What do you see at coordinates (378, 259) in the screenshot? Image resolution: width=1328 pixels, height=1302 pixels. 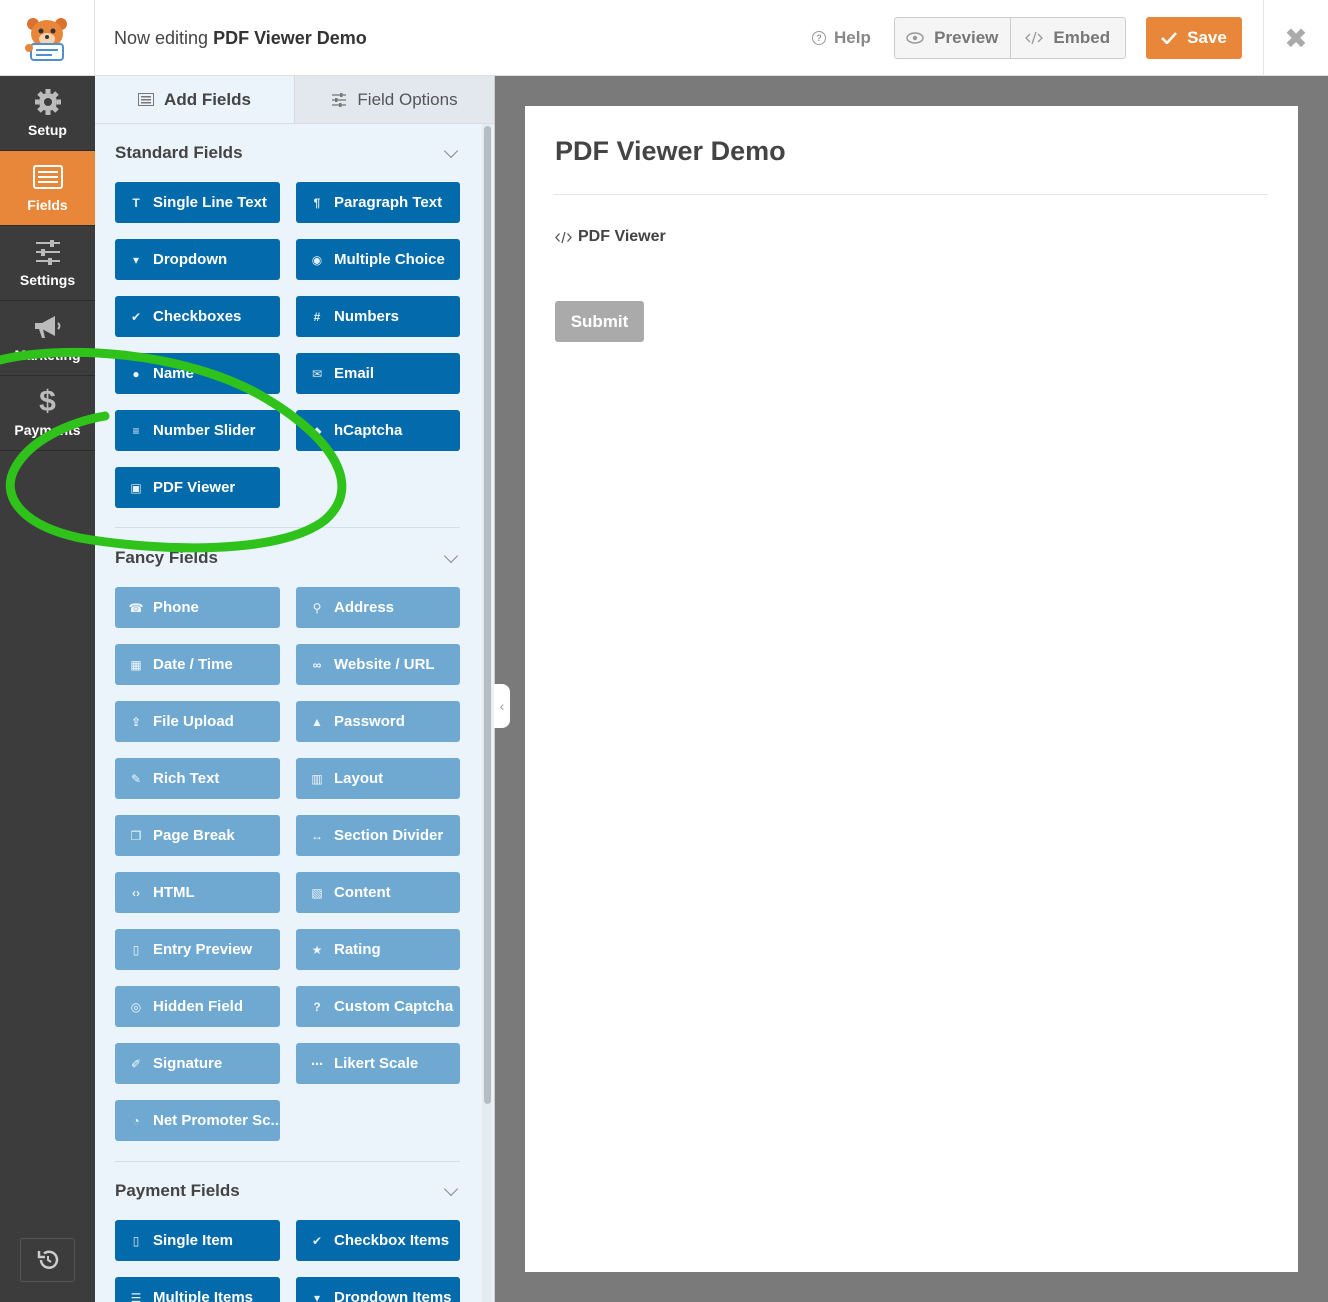 I see `field-button-multiple-choice: ◉ Multiple Choice` at bounding box center [378, 259].